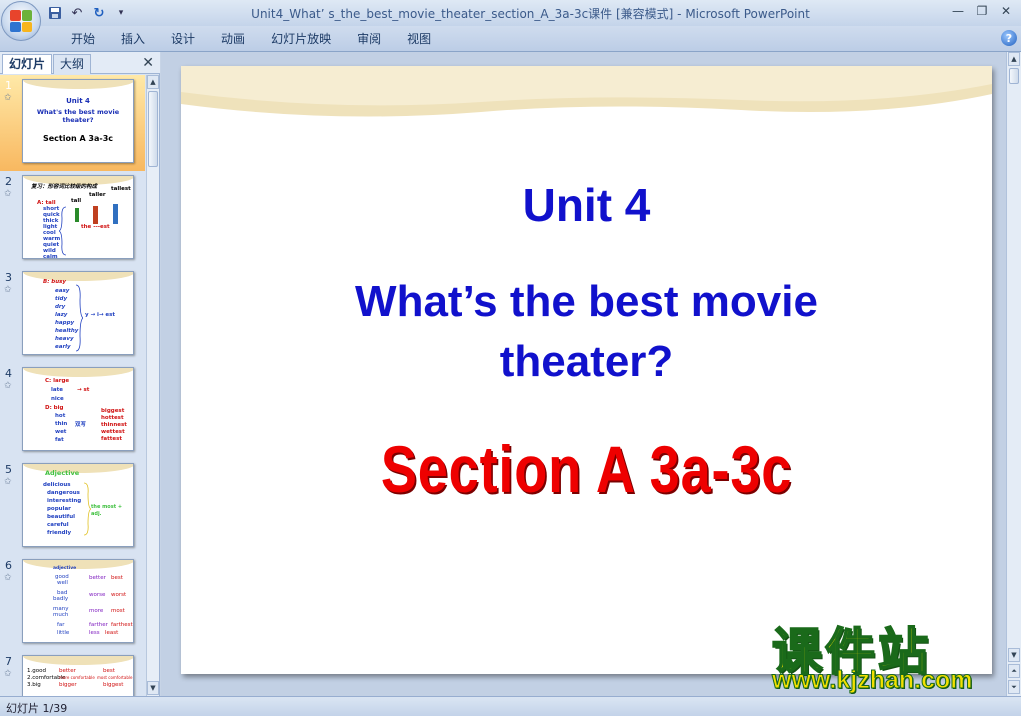 The width and height of the screenshot is (1021, 716). I want to click on panel-scroll-thumb, so click(153, 129).